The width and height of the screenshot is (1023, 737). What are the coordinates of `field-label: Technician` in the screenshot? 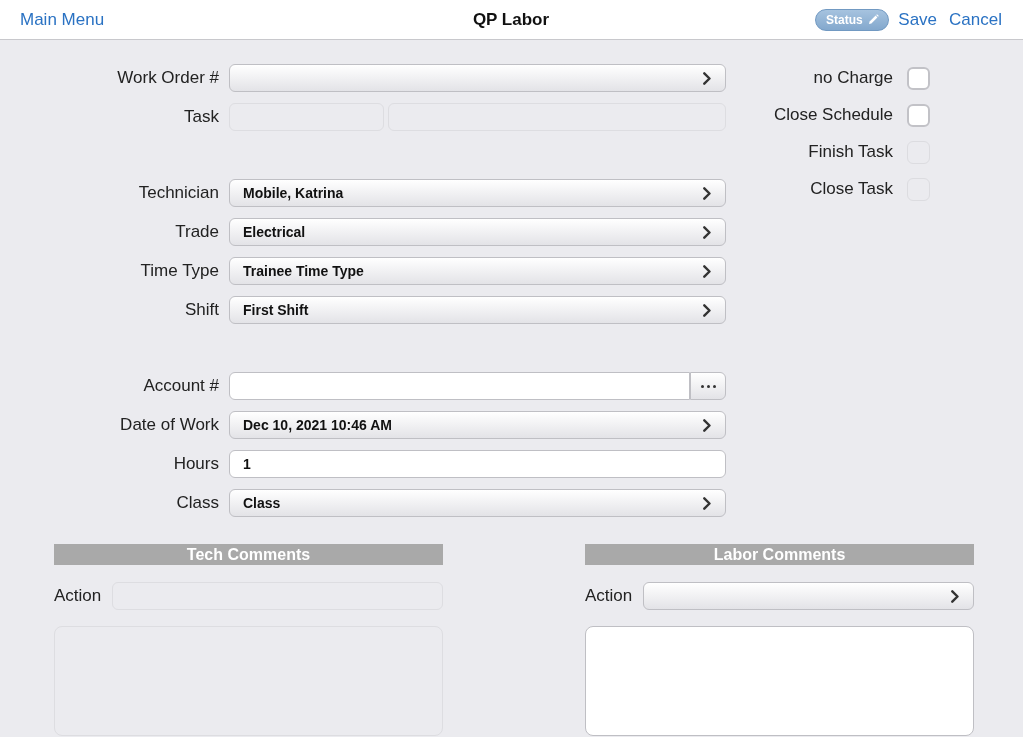 It's located at (178, 193).